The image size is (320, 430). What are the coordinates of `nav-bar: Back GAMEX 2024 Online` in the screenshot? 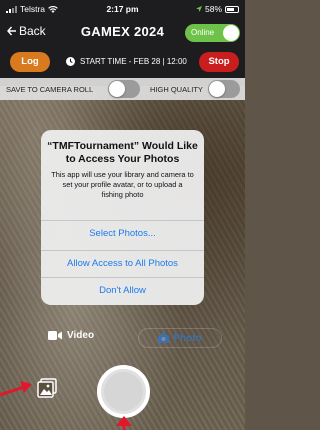 It's located at (122, 33).